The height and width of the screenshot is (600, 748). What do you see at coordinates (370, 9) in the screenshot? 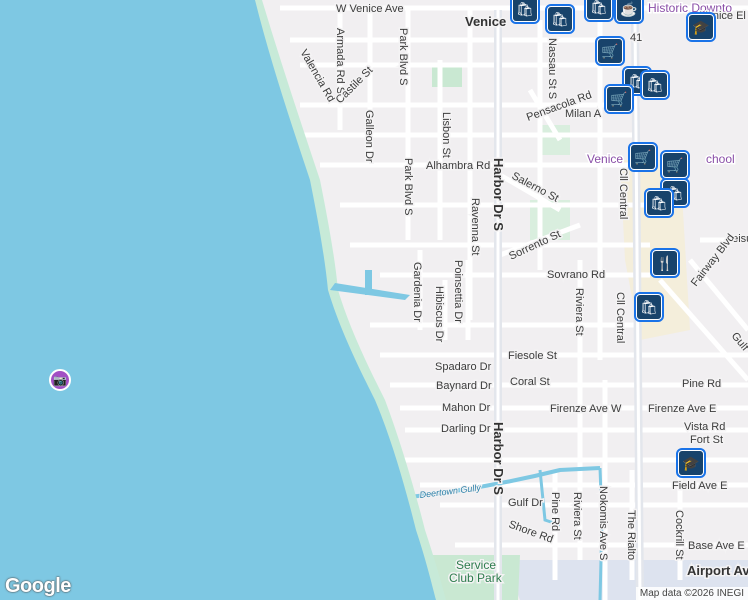
I see `w-venice-ave-label: W Venice Ave` at bounding box center [370, 9].